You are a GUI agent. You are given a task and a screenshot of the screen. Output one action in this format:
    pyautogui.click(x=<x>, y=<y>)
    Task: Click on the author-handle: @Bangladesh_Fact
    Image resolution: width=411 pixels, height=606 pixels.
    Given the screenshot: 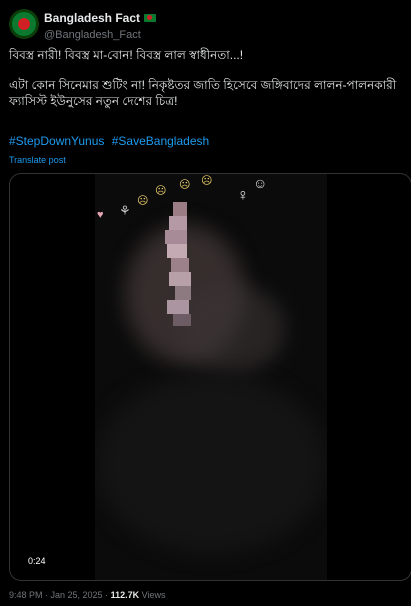 What is the action you would take?
    pyautogui.click(x=100, y=35)
    